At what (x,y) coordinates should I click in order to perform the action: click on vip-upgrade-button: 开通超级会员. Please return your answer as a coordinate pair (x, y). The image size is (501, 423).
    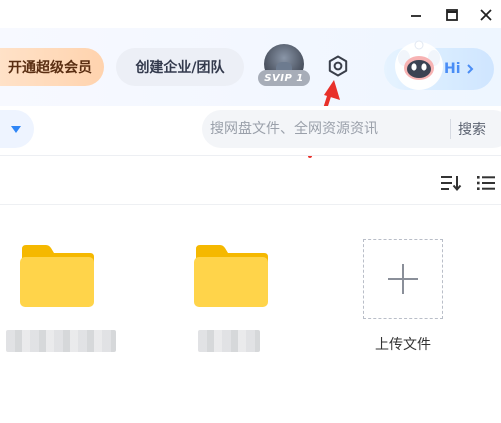
    Looking at the image, I should click on (52, 67).